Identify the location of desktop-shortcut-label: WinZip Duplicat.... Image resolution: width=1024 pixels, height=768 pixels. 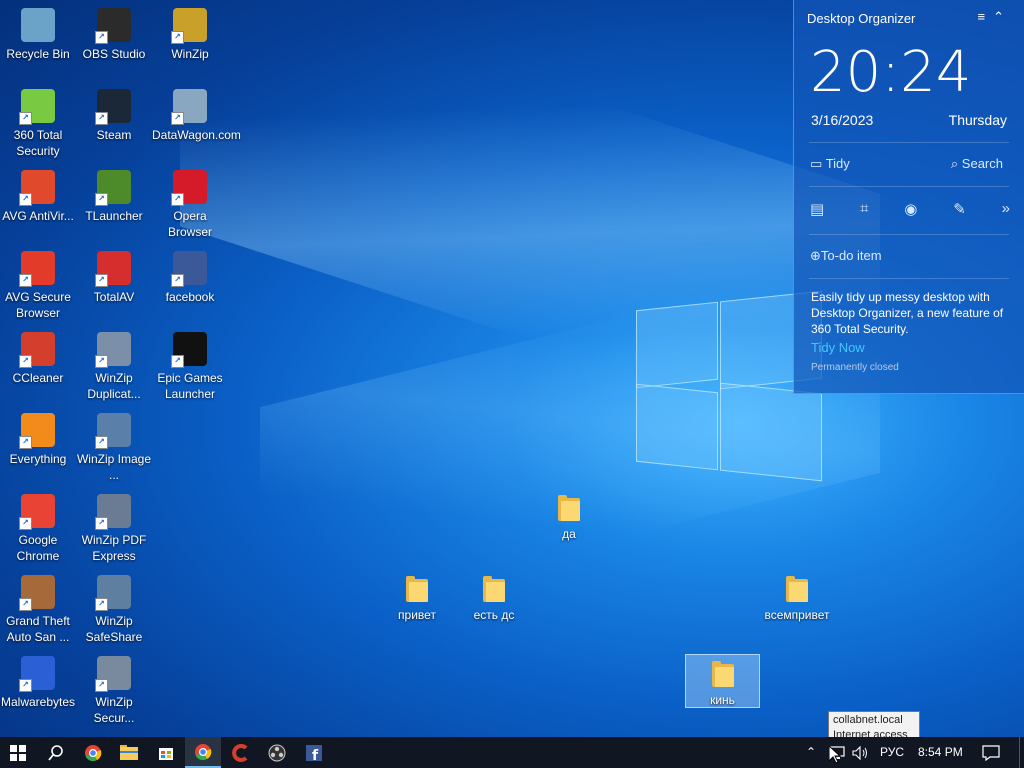
(114, 386).